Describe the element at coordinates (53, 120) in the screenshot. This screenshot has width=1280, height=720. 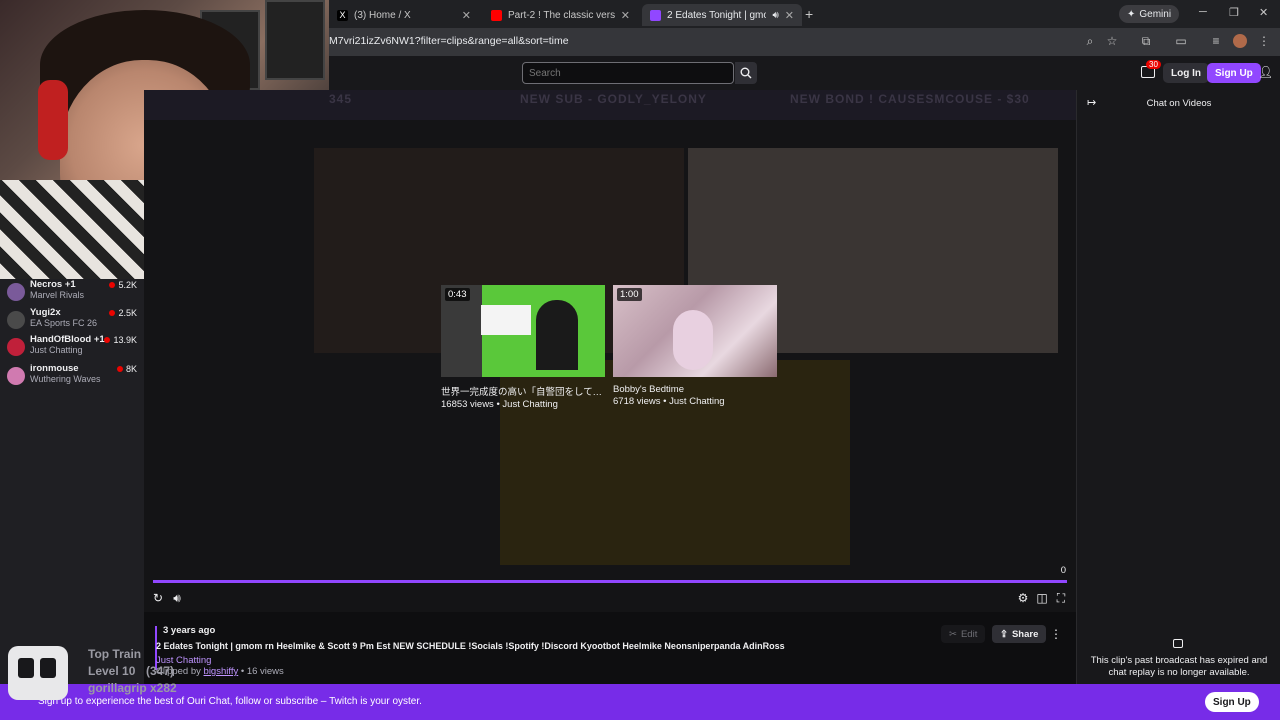
I see `headset` at that location.